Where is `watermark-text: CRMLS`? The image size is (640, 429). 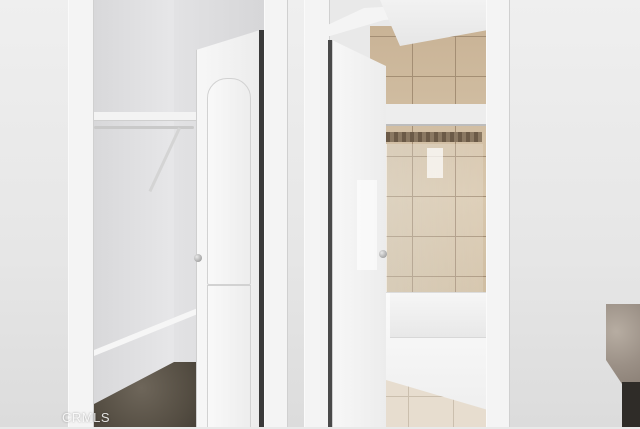
watermark-text: CRMLS is located at coordinates (86, 417).